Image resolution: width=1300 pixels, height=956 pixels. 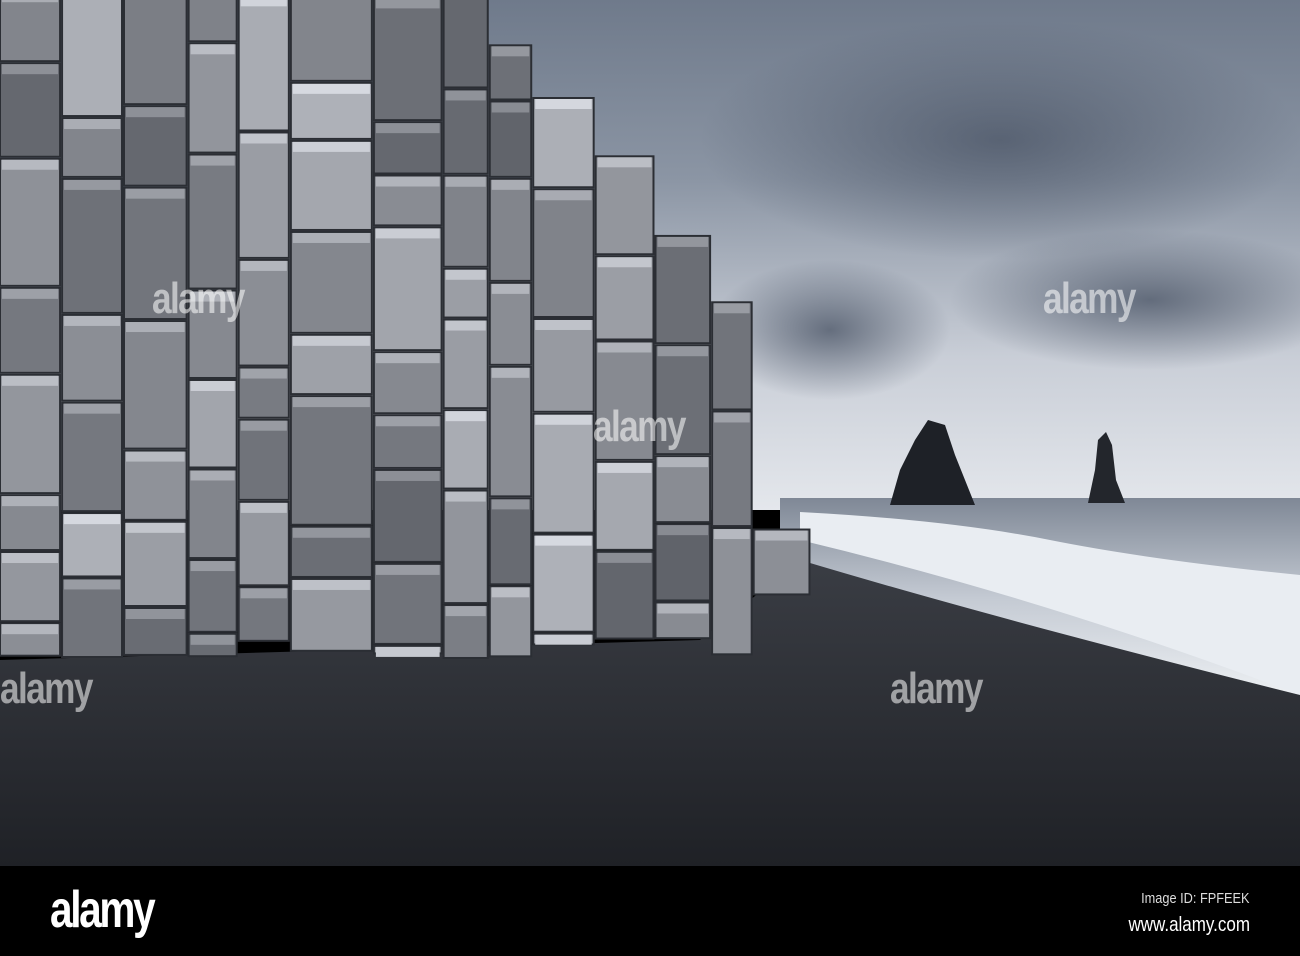 I want to click on dark-cloud, so click(x=1000, y=140).